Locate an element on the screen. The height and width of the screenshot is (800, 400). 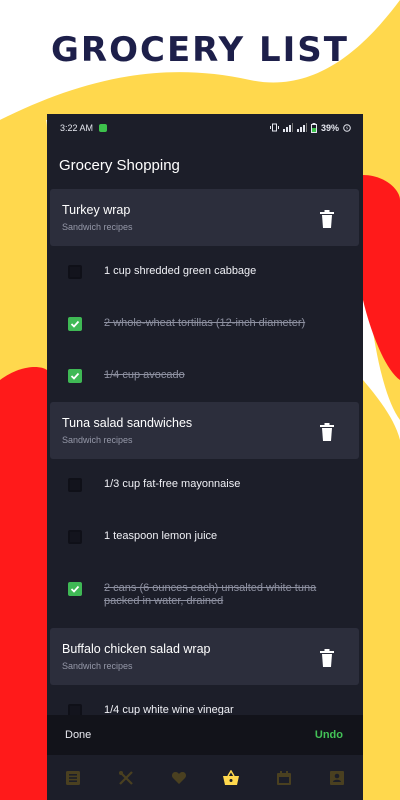
nav-meal-planner is located at coordinates (284, 778).